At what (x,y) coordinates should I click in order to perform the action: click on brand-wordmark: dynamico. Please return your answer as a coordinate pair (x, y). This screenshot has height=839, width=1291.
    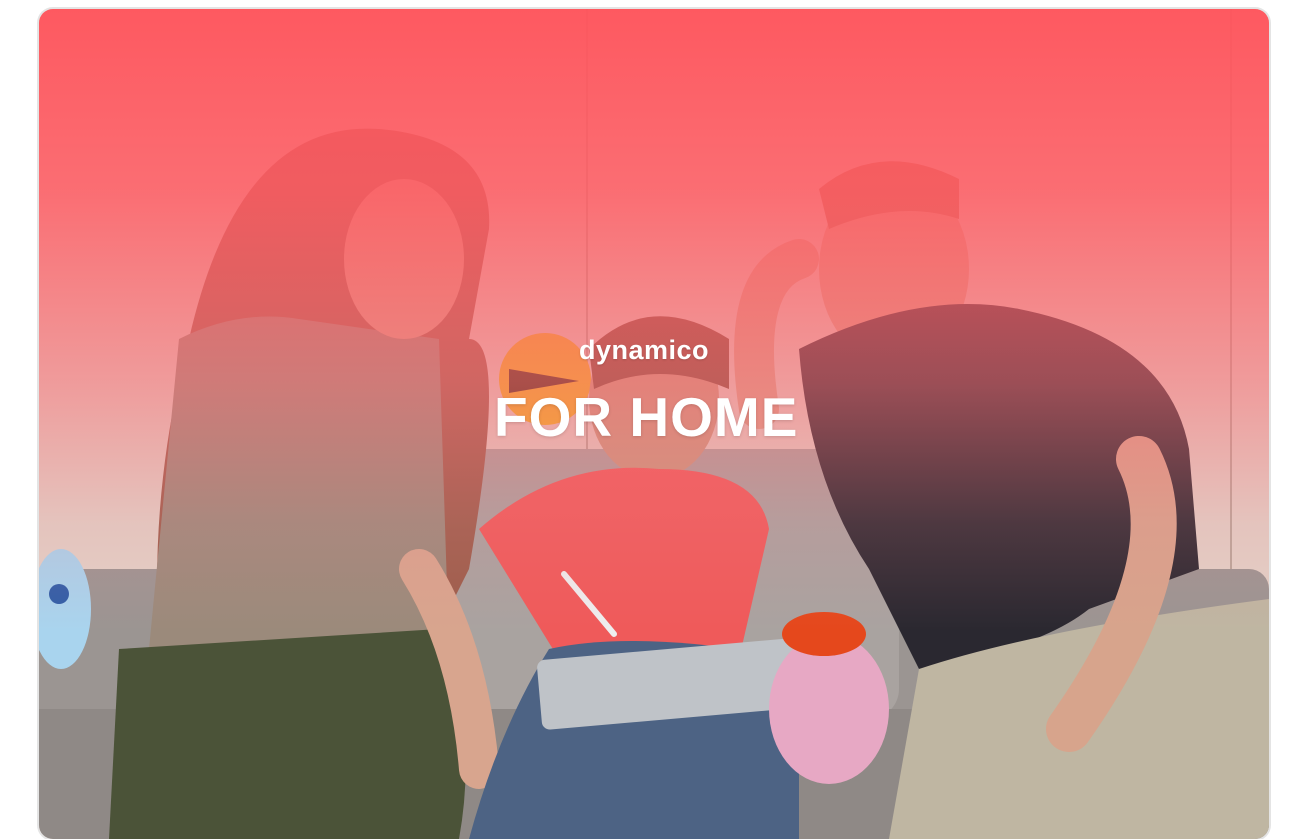
    Looking at the image, I should click on (644, 350).